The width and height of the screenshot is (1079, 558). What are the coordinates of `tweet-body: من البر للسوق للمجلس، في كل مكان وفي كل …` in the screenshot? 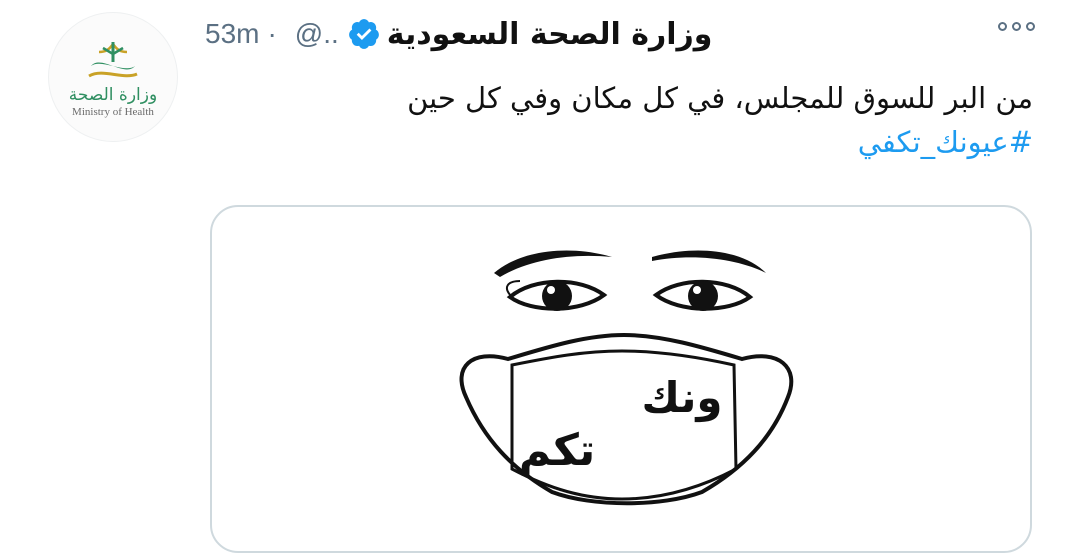 It's located at (633, 120).